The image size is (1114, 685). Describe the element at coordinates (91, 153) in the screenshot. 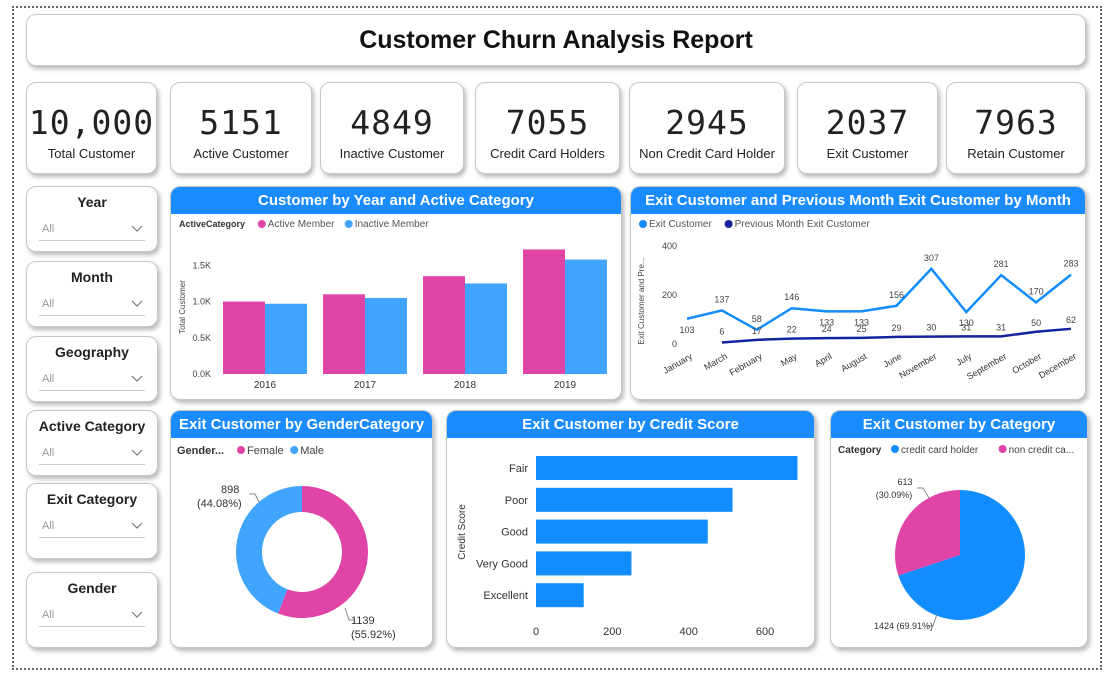

I see `kpi-label: Total Customer` at that location.